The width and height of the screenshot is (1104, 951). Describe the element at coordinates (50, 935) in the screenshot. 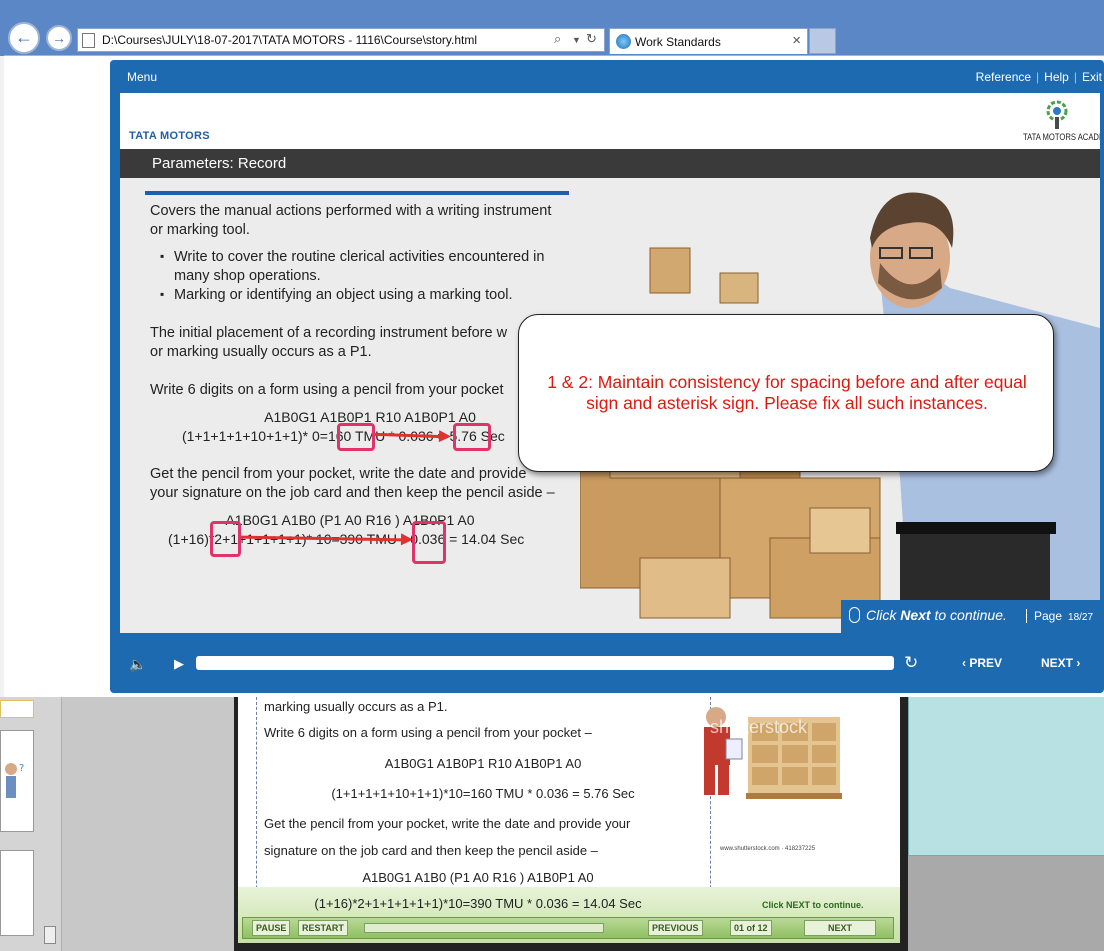

I see `thumbnail-scrollbar` at that location.